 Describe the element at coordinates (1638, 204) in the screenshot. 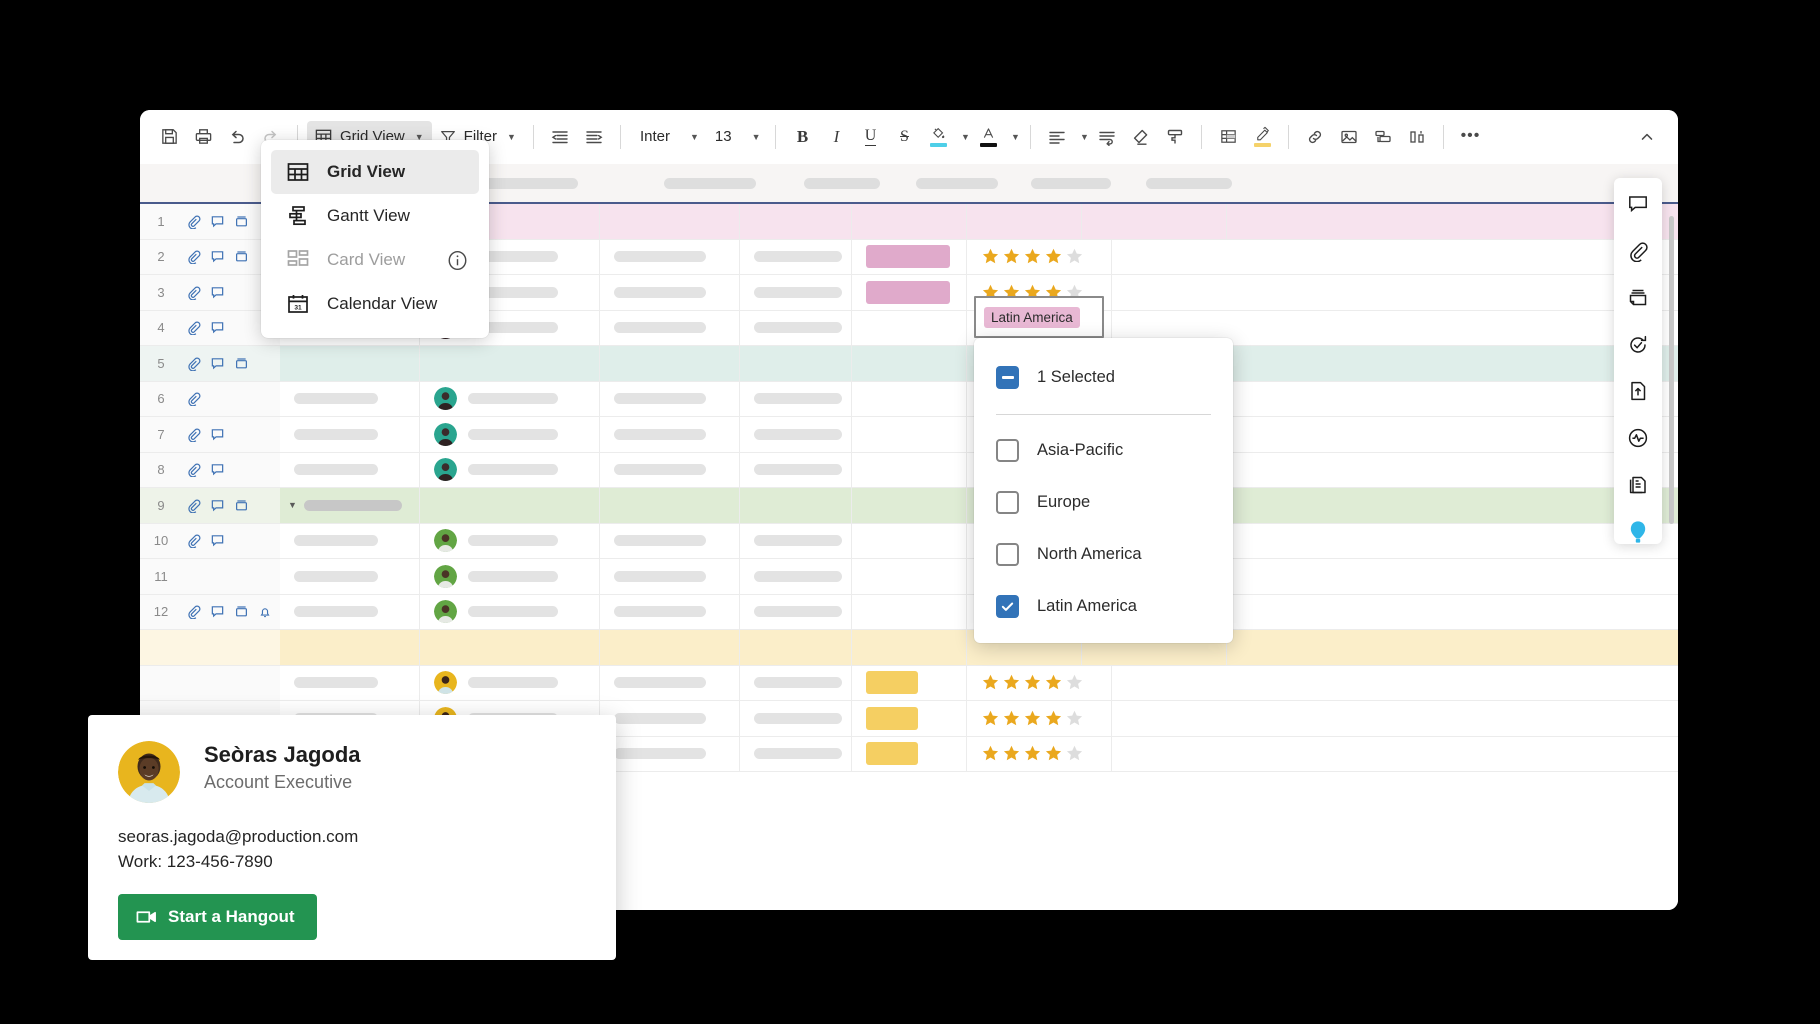

I see `conversations-icon` at that location.